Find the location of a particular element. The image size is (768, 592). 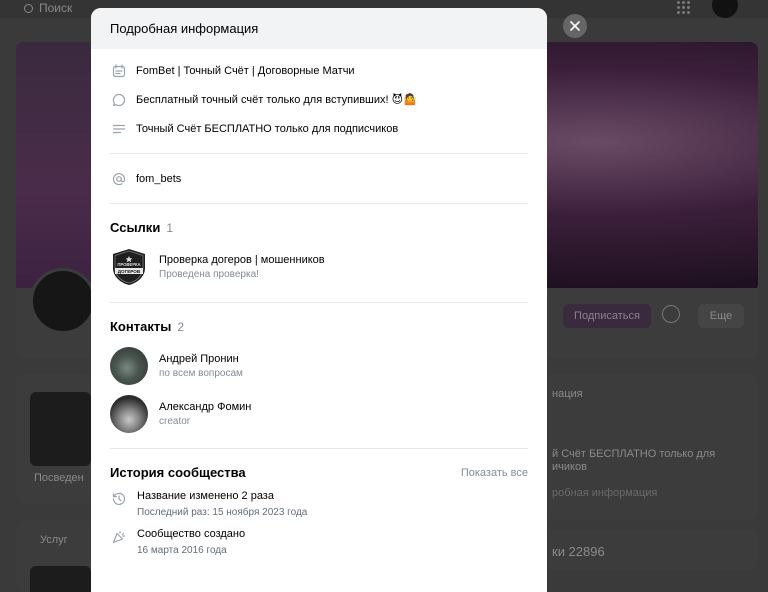

short-address-row: fom_bets is located at coordinates (319, 178).